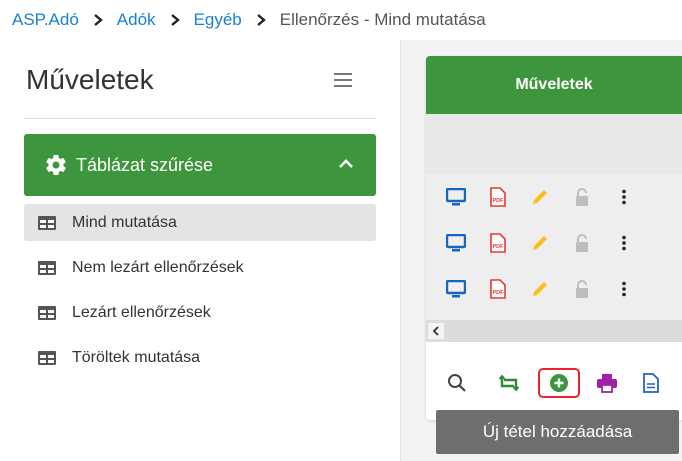 The height and width of the screenshot is (461, 682). Describe the element at coordinates (457, 383) in the screenshot. I see `search-icon` at that location.